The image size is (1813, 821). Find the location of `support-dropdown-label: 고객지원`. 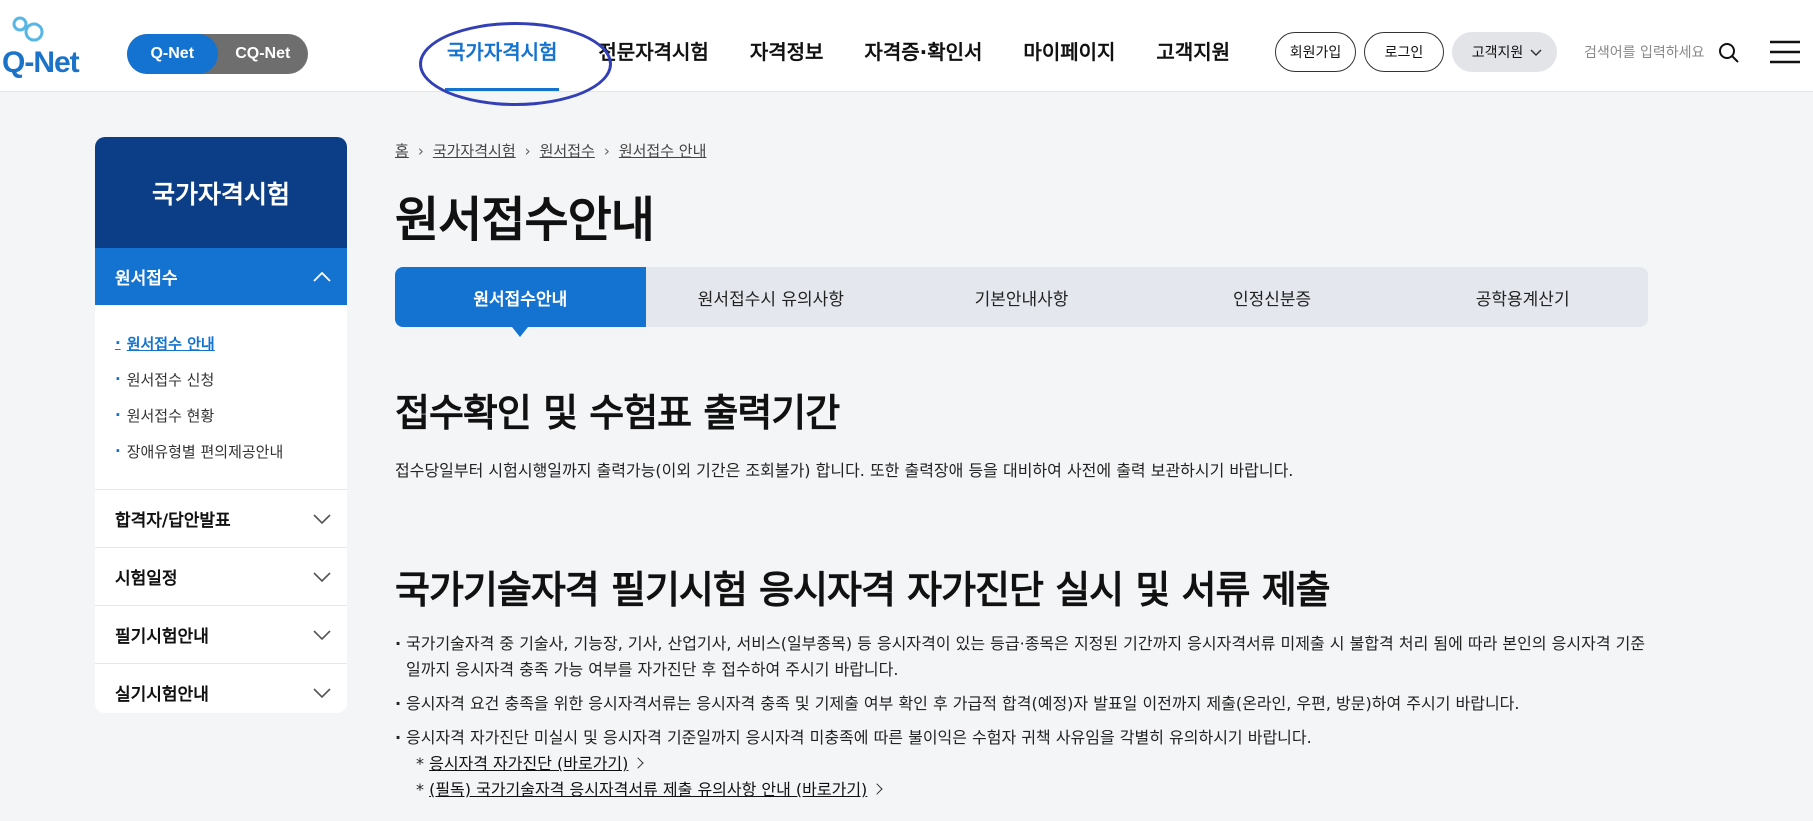

support-dropdown-label: 고객지원 is located at coordinates (1497, 53).